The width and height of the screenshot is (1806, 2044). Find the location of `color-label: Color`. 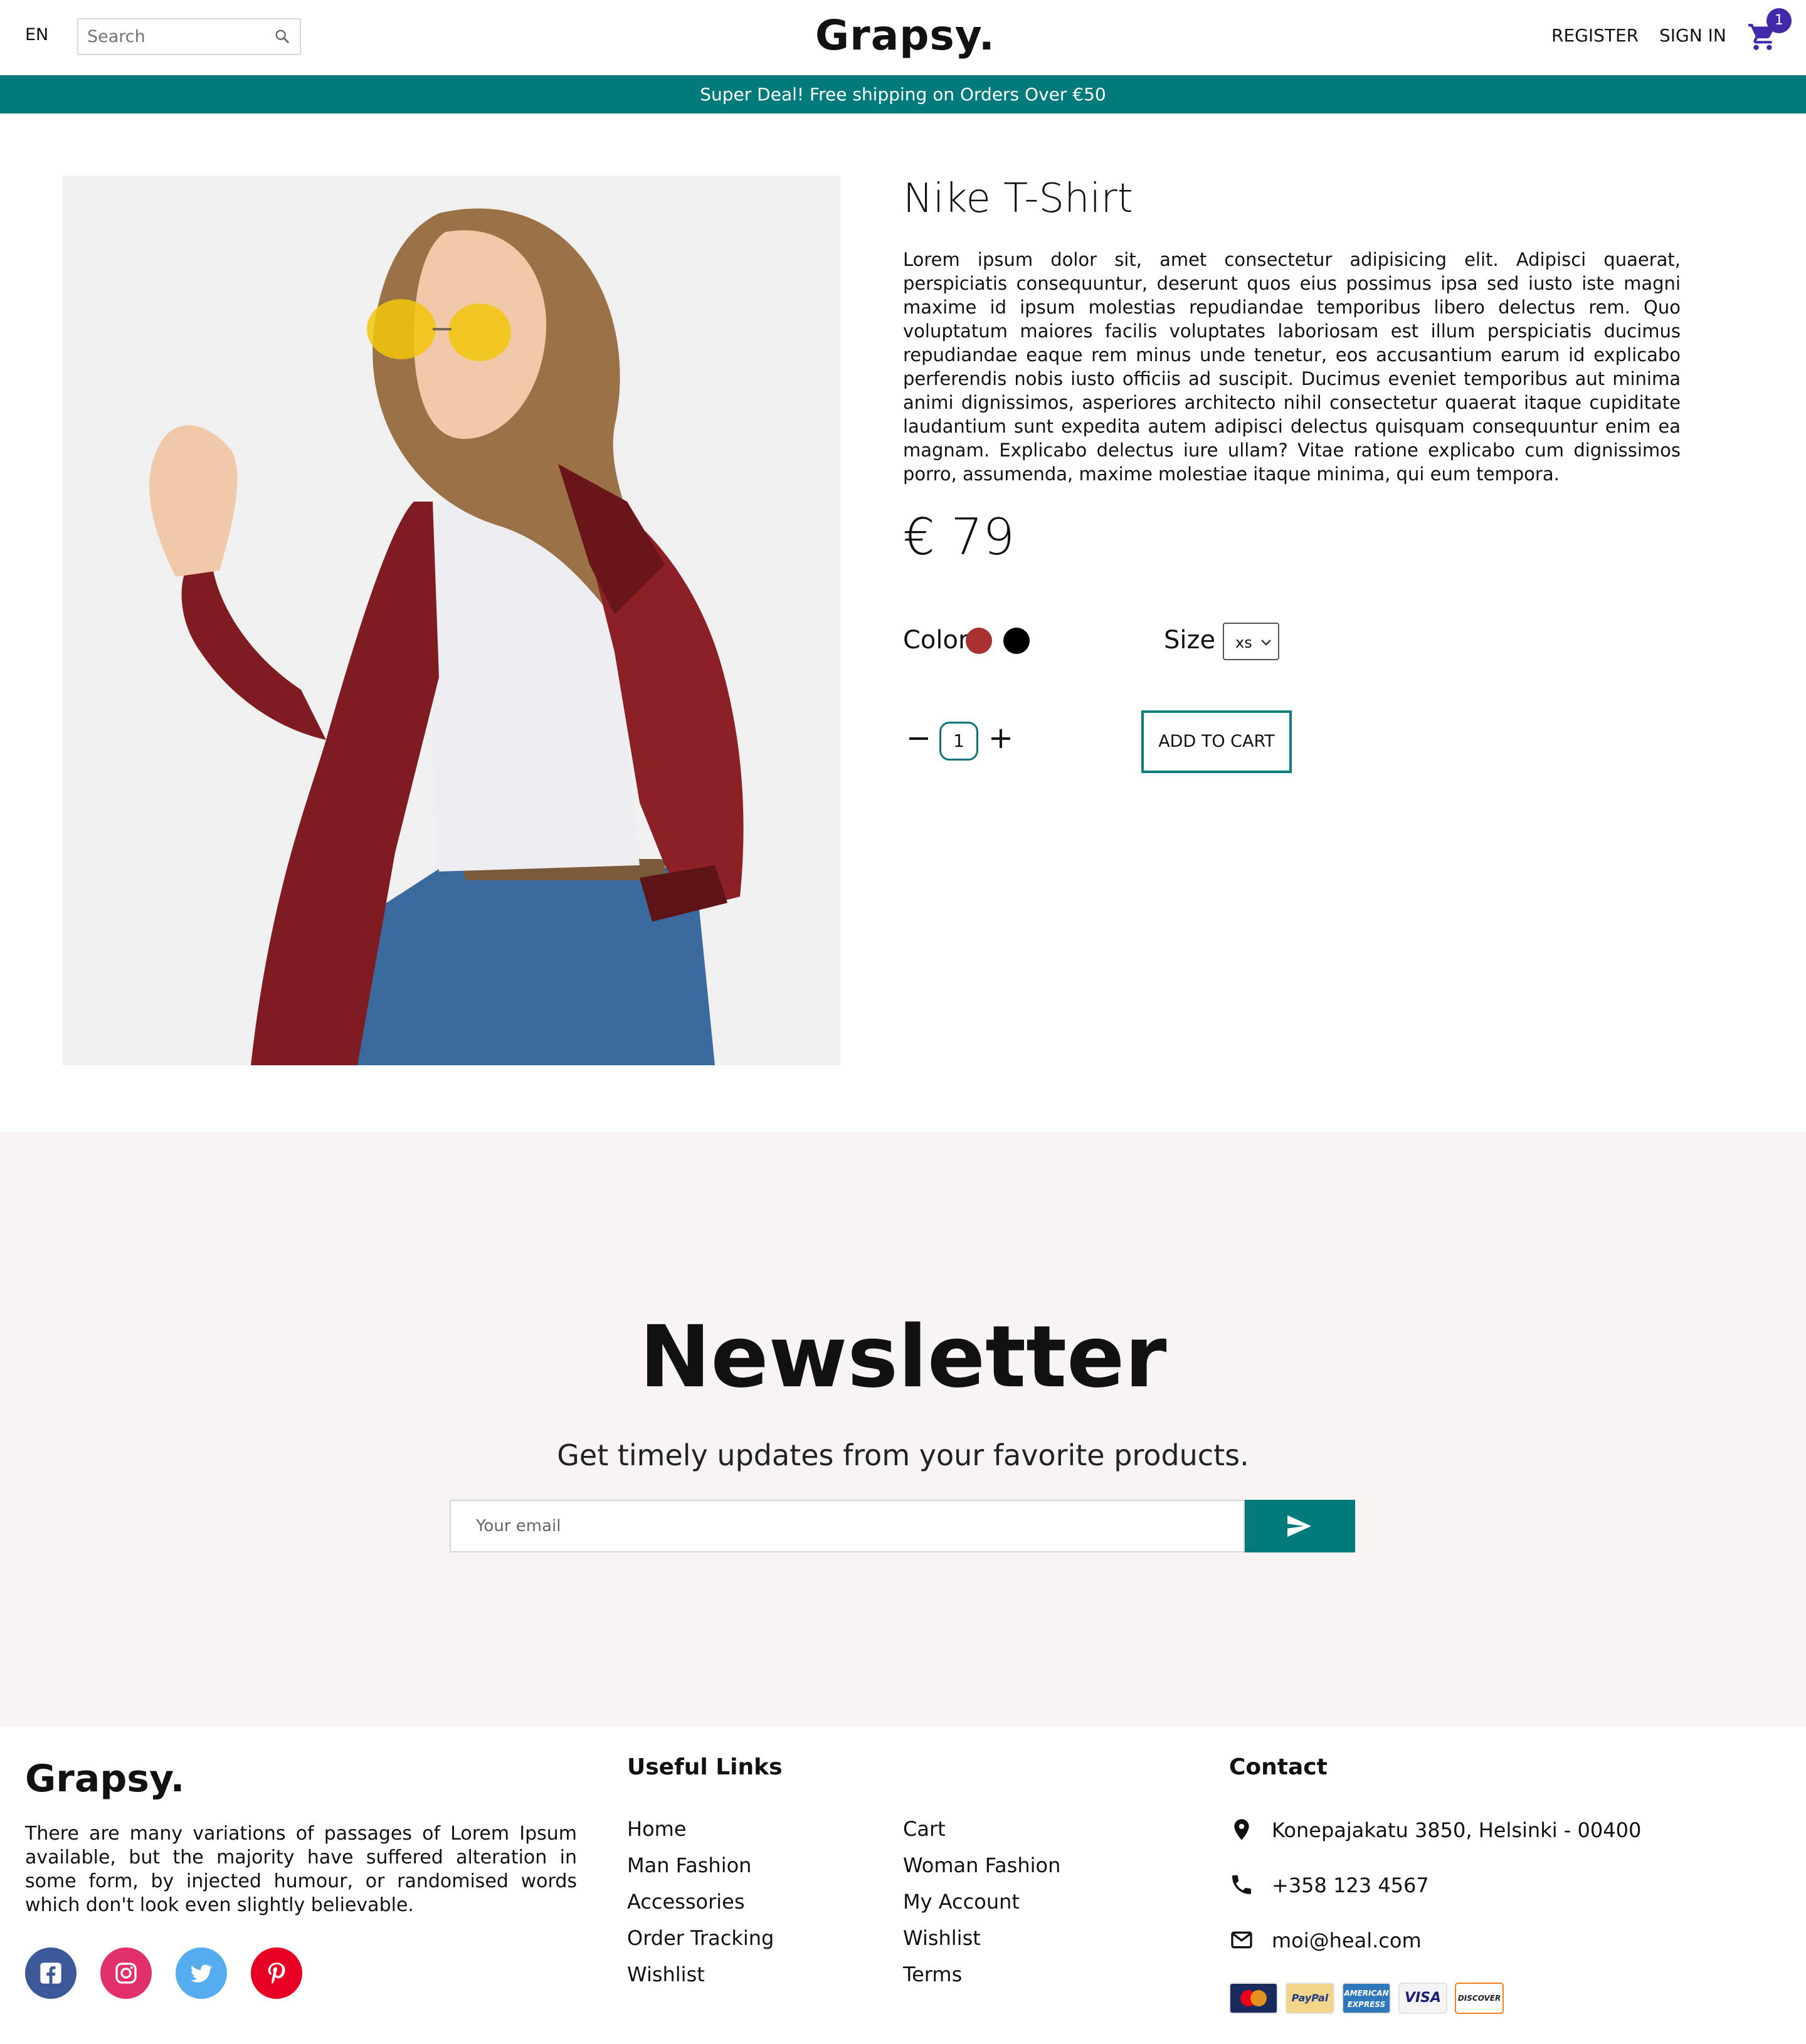

color-label: Color is located at coordinates (936, 640).